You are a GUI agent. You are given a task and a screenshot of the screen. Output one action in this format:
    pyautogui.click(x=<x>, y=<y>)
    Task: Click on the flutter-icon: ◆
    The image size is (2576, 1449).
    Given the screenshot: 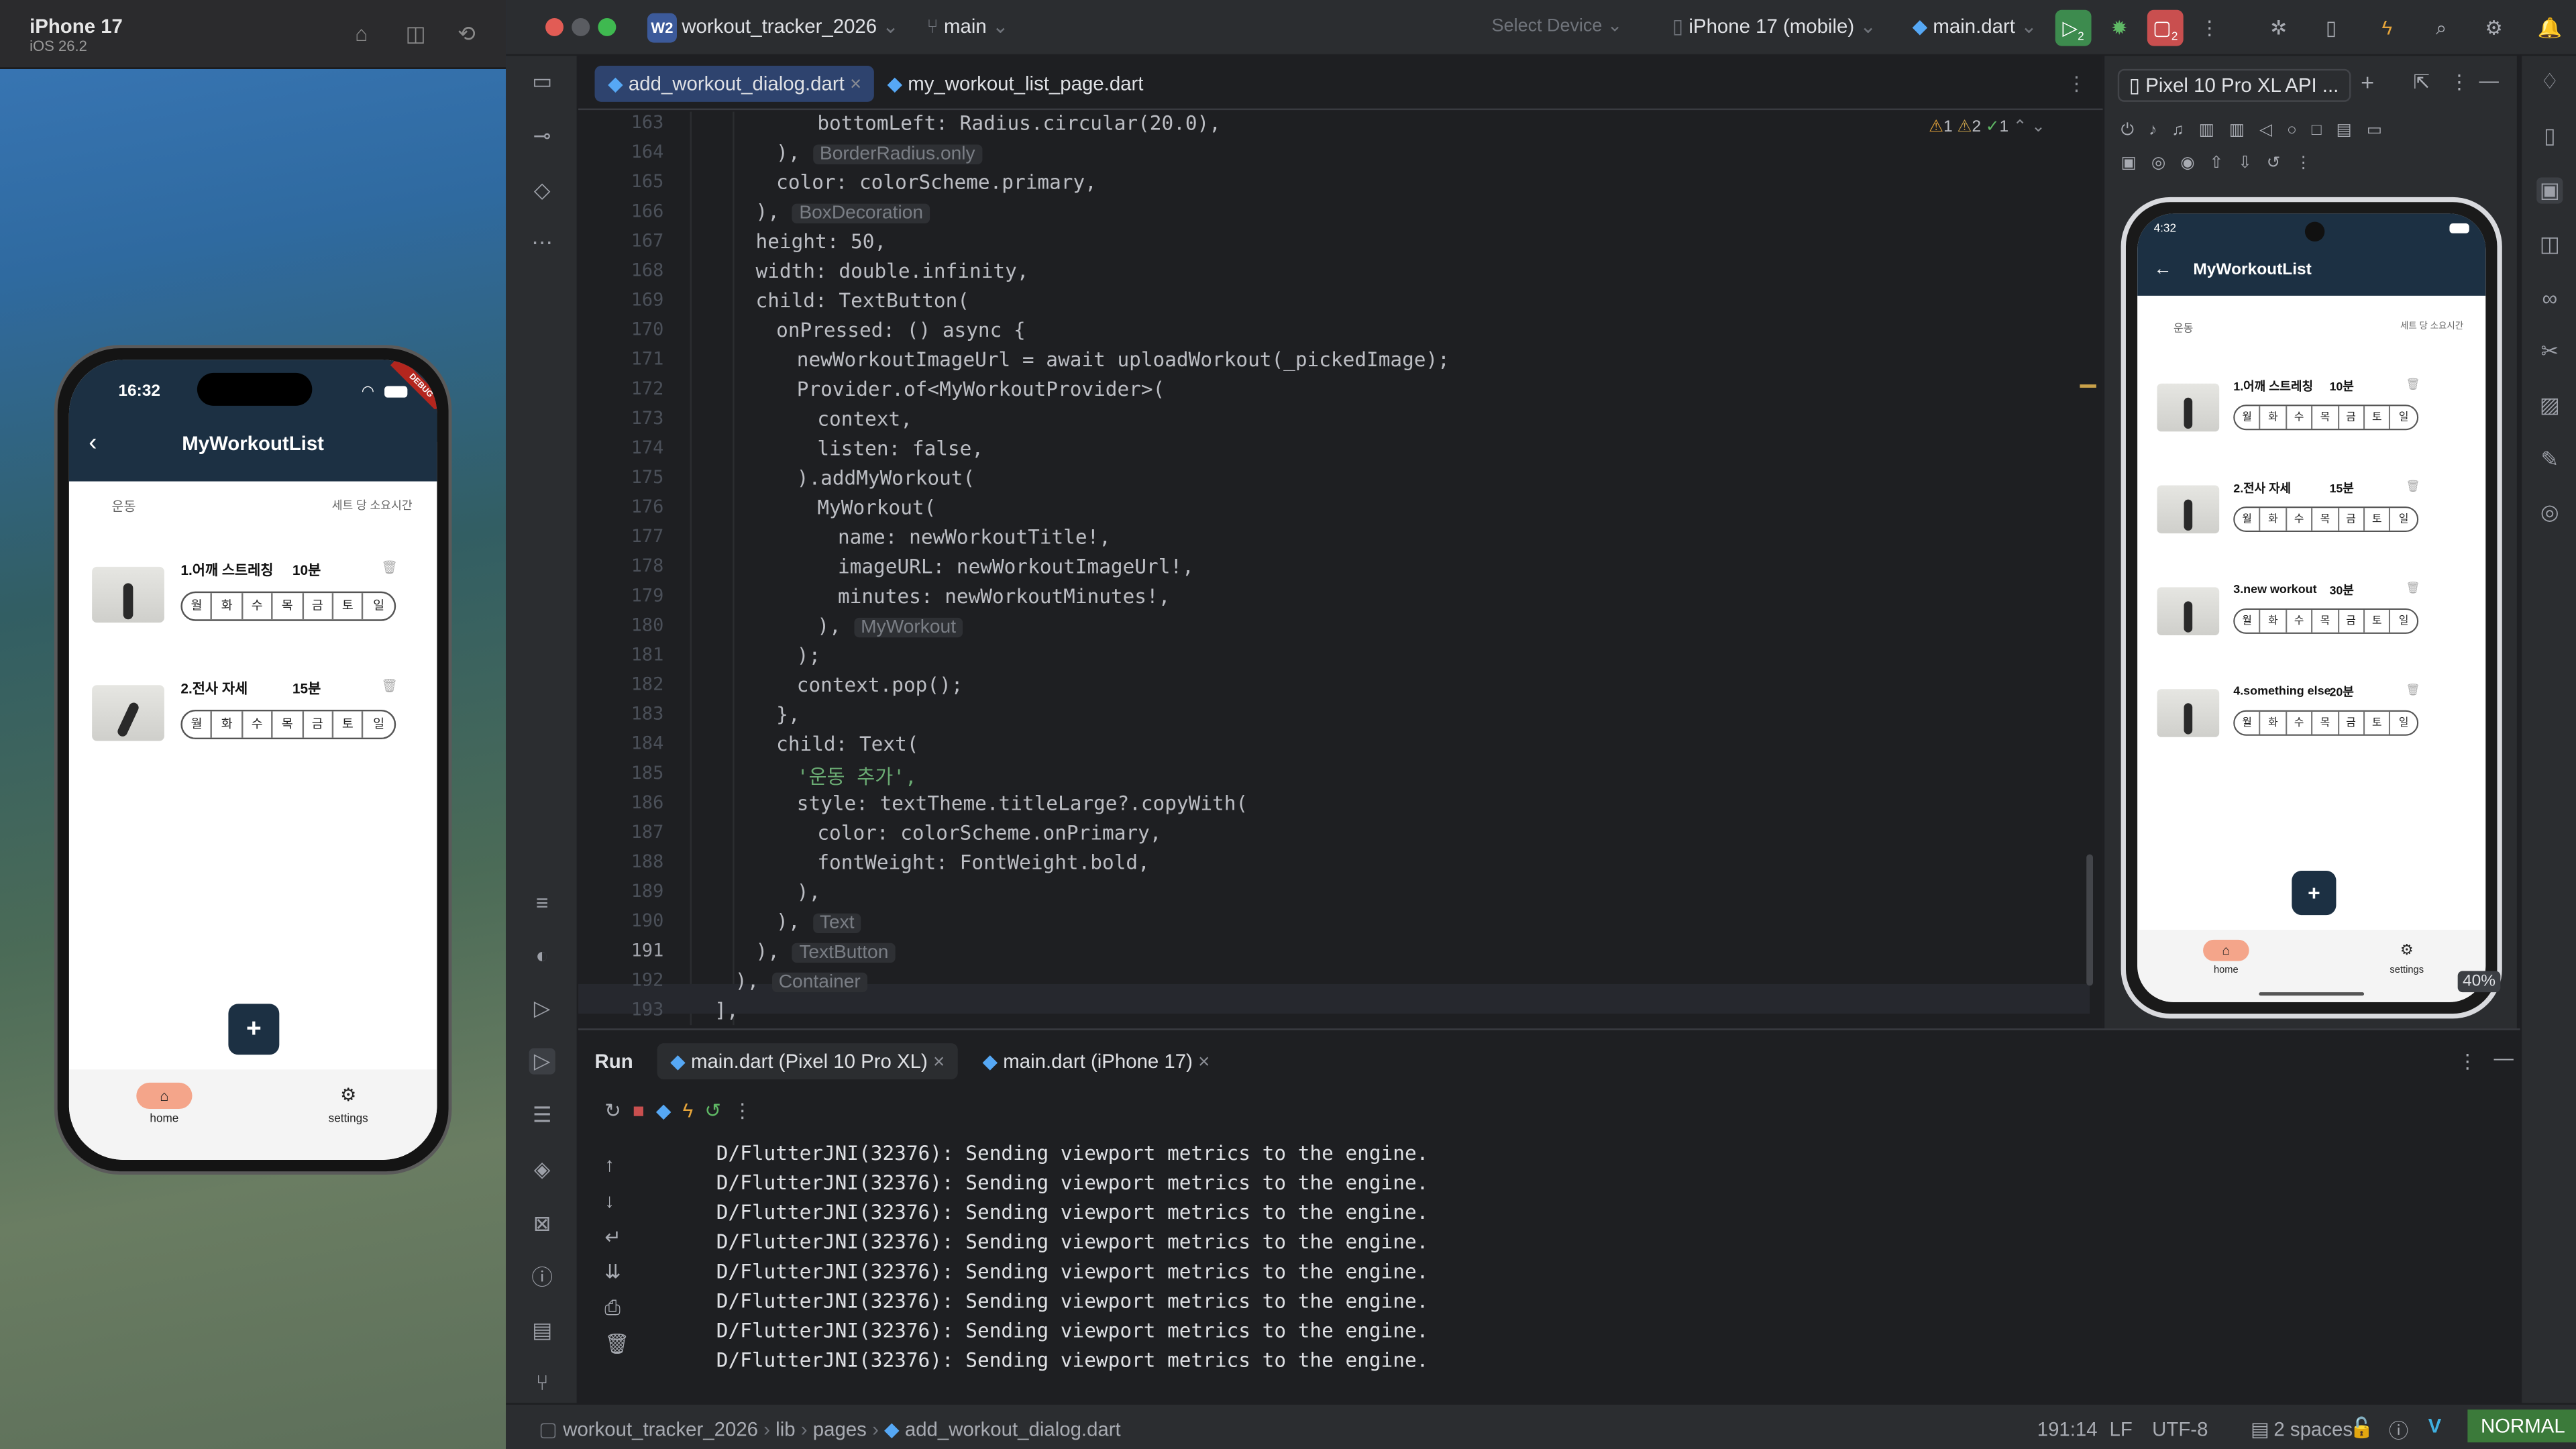 What is the action you would take?
    pyautogui.click(x=669, y=1110)
    